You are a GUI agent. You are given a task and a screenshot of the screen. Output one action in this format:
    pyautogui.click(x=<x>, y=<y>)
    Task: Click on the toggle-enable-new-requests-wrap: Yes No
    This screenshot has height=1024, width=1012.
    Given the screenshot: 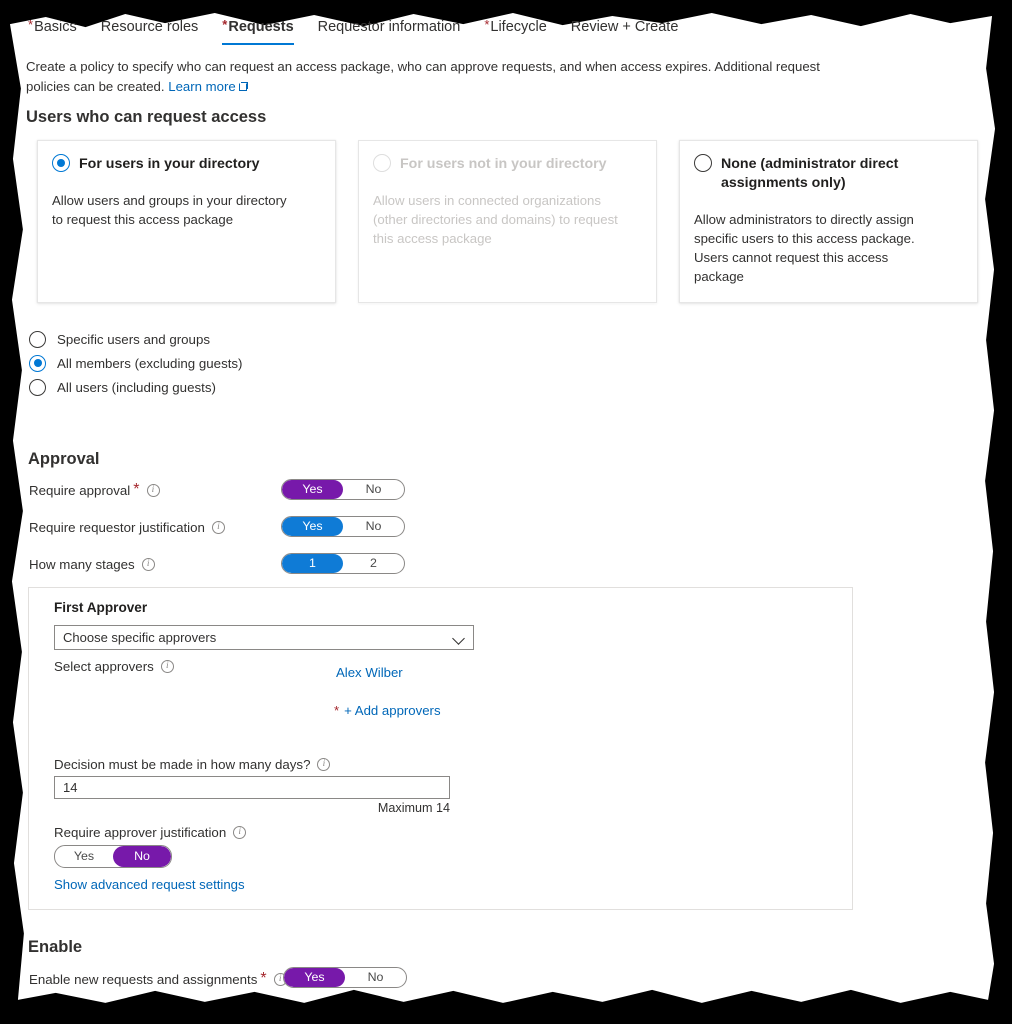 What is the action you would take?
    pyautogui.click(x=345, y=977)
    